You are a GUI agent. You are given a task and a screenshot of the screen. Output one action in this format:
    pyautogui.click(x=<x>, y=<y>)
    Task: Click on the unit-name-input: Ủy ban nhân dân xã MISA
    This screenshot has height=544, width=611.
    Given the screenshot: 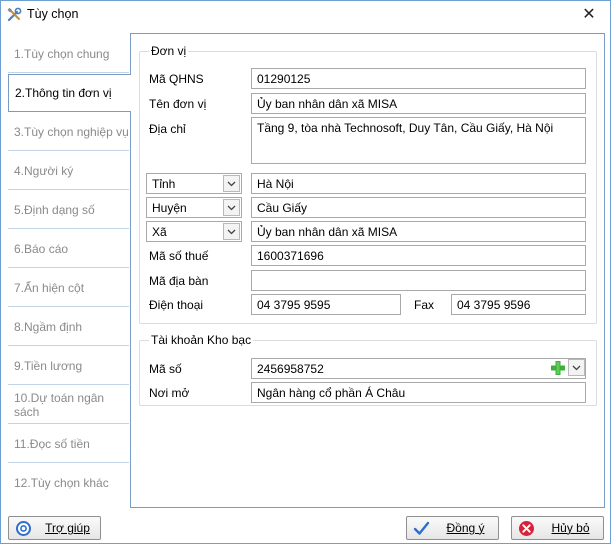 What is the action you would take?
    pyautogui.click(x=418, y=103)
    